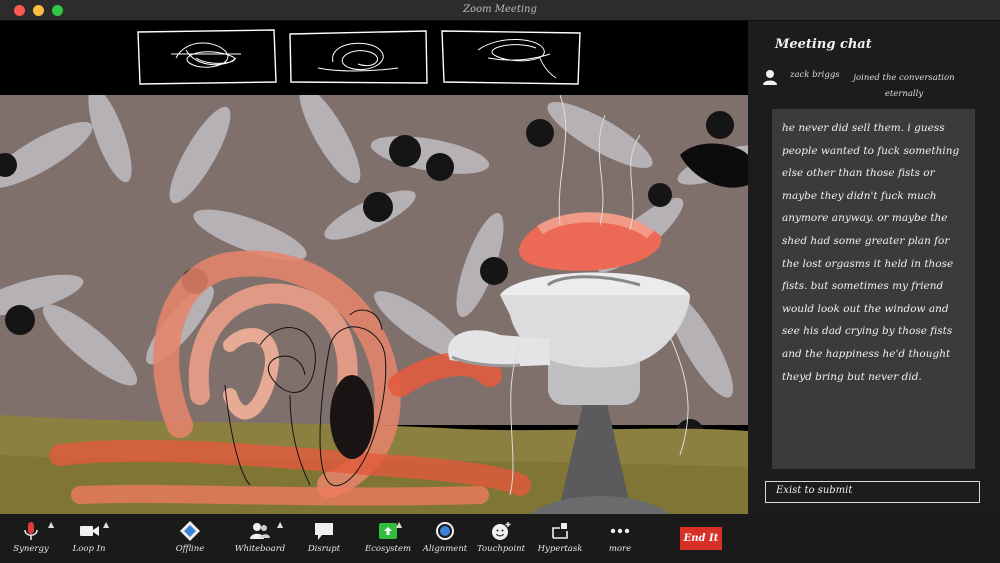  Describe the element at coordinates (501, 531) in the screenshot. I see `reaction-icon` at that location.